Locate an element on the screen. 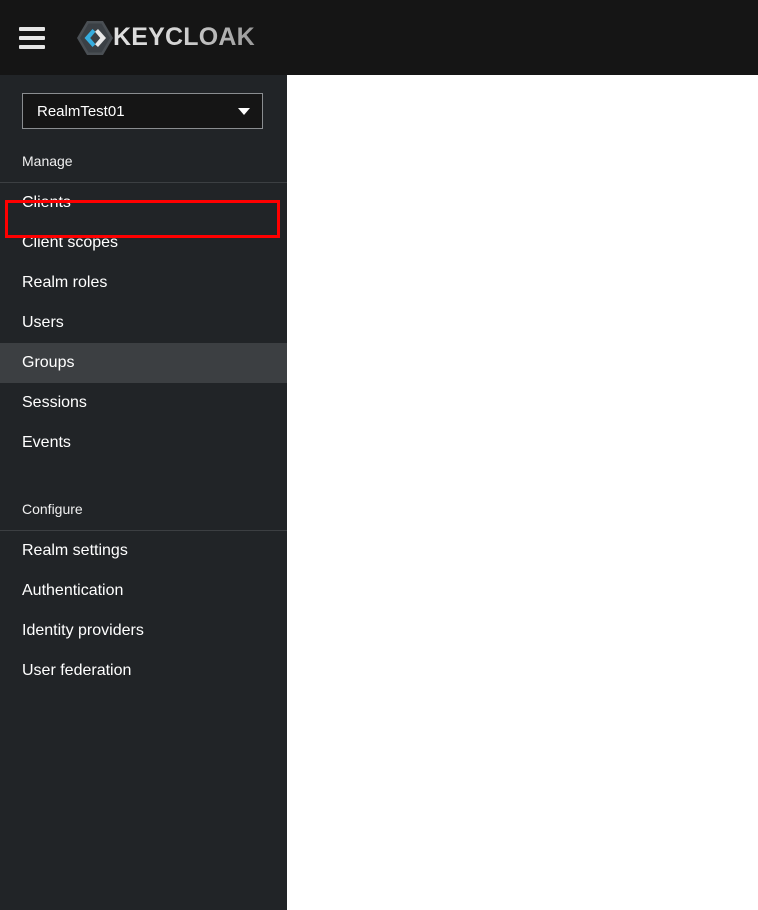 The height and width of the screenshot is (910, 758). chevron-down-icon is located at coordinates (244, 111).